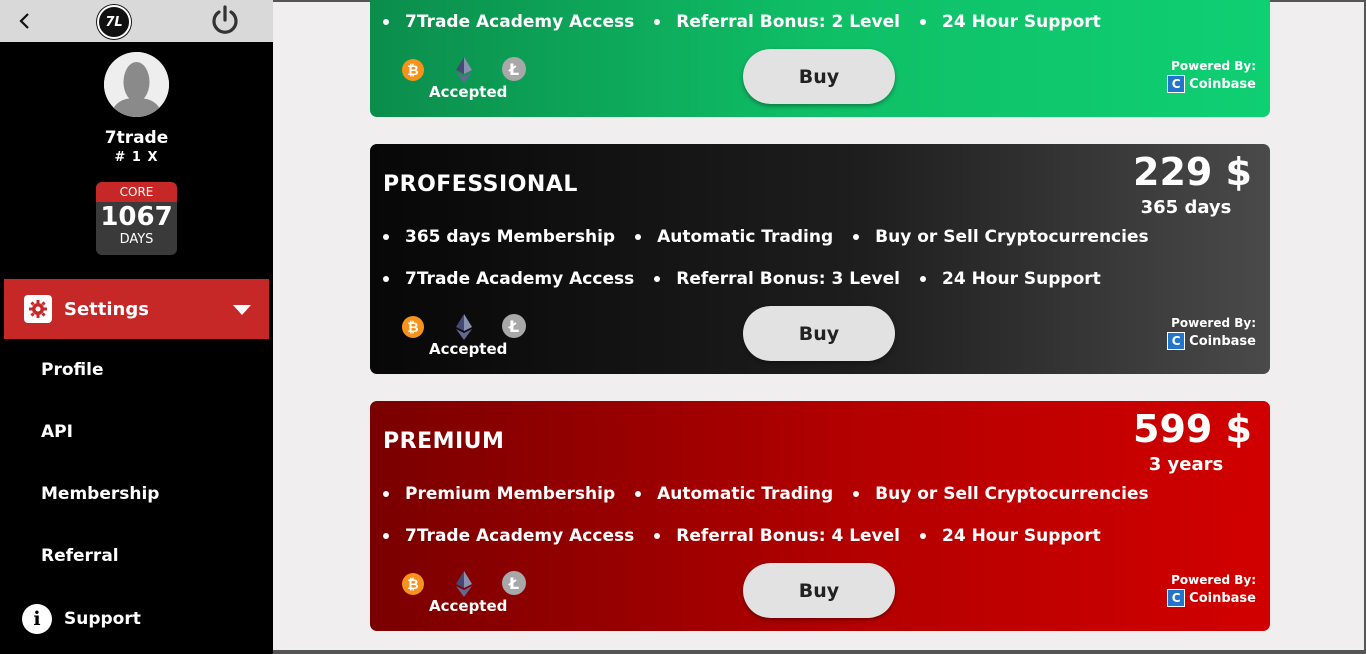 The height and width of the screenshot is (654, 1366). What do you see at coordinates (819, 652) in the screenshot?
I see `bottom-border` at bounding box center [819, 652].